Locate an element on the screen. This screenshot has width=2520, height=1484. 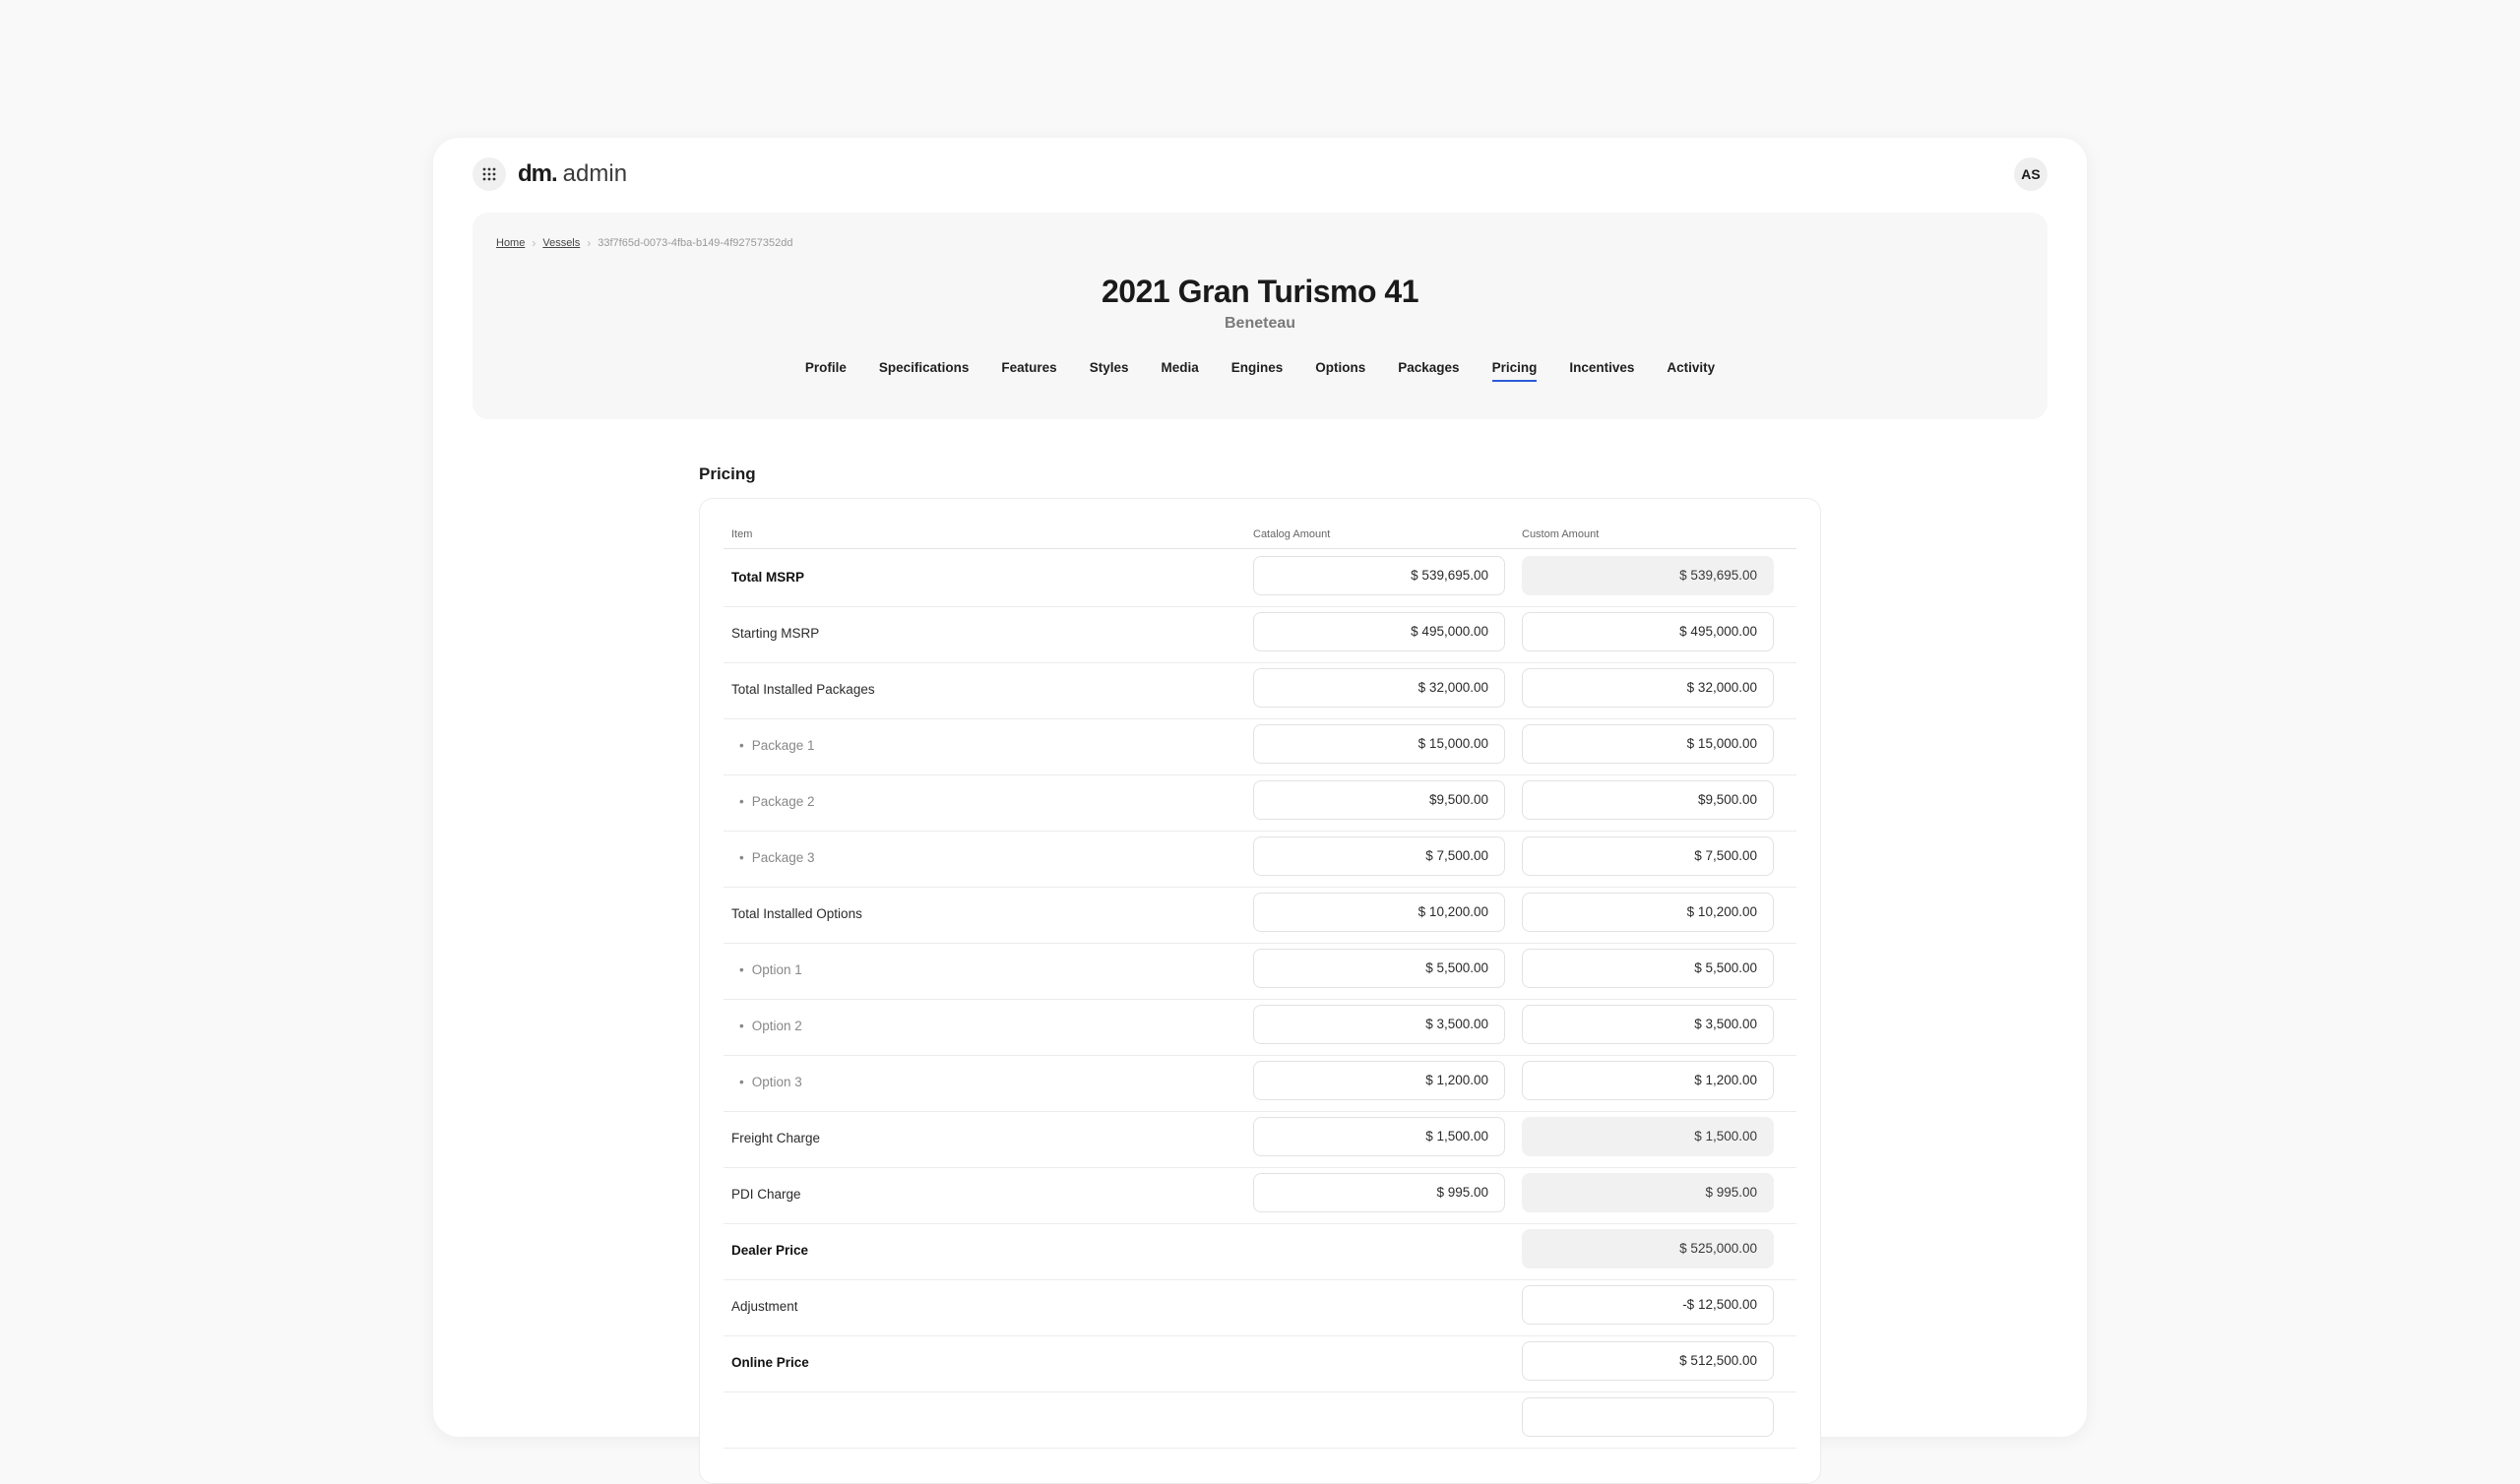
custom-amount-field: $9,500.00 is located at coordinates (1648, 800).